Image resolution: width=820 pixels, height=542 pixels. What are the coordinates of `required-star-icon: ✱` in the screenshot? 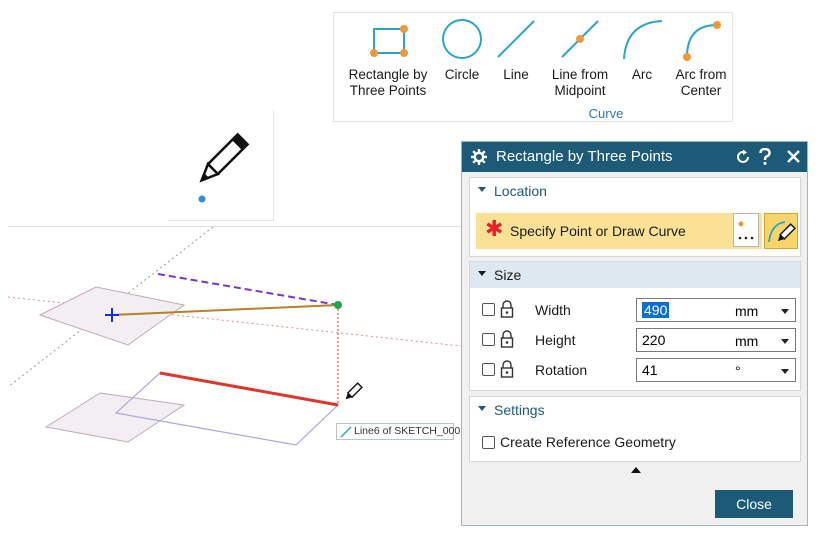 It's located at (494, 228).